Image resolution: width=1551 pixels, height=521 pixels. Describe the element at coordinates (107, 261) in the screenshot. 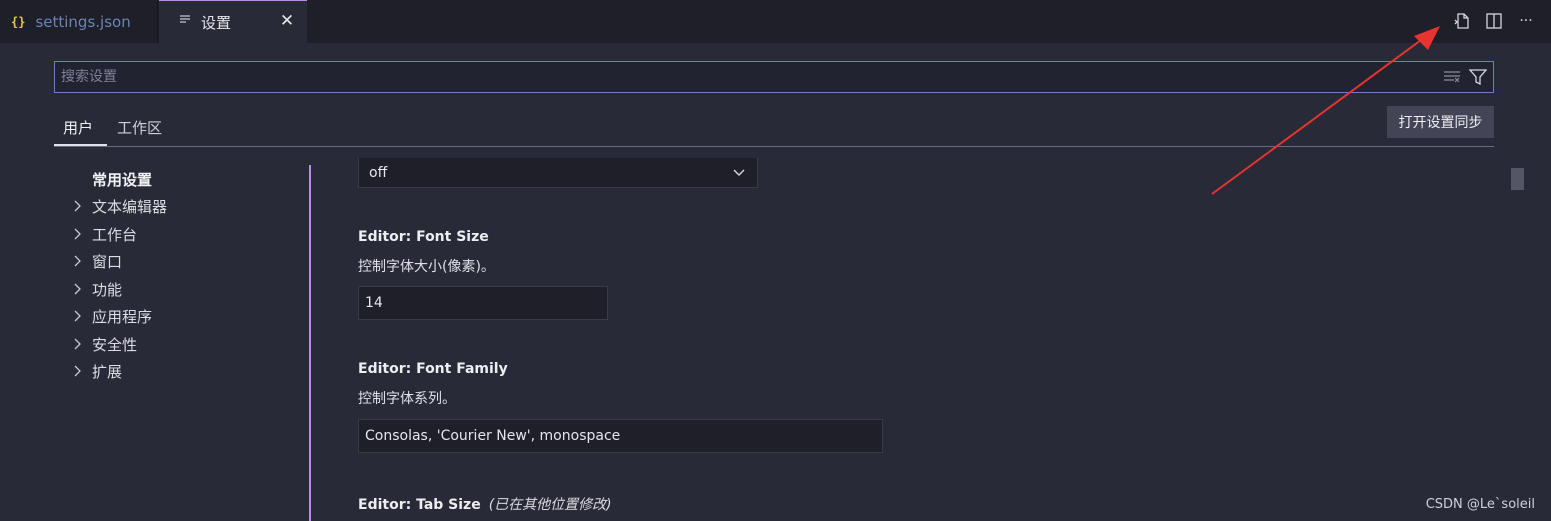

I see `toc-label: 窗口` at that location.